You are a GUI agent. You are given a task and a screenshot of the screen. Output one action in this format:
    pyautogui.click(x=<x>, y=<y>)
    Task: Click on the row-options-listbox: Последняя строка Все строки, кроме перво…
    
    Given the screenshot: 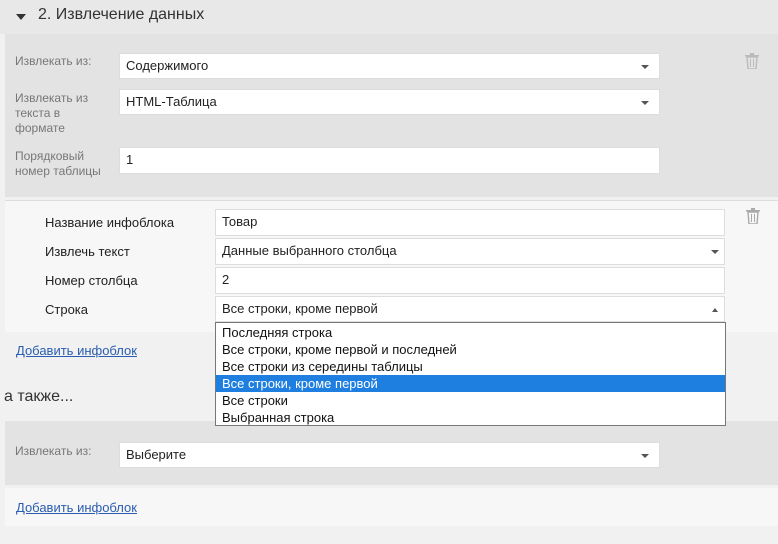 What is the action you would take?
    pyautogui.click(x=470, y=374)
    